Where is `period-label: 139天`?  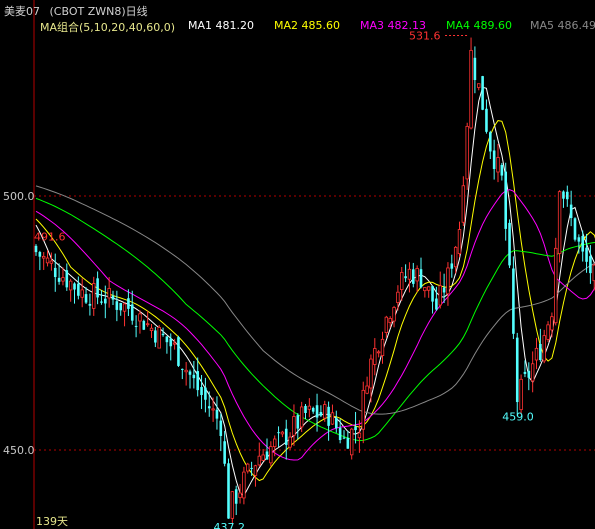 period-label: 139天 is located at coordinates (52, 521).